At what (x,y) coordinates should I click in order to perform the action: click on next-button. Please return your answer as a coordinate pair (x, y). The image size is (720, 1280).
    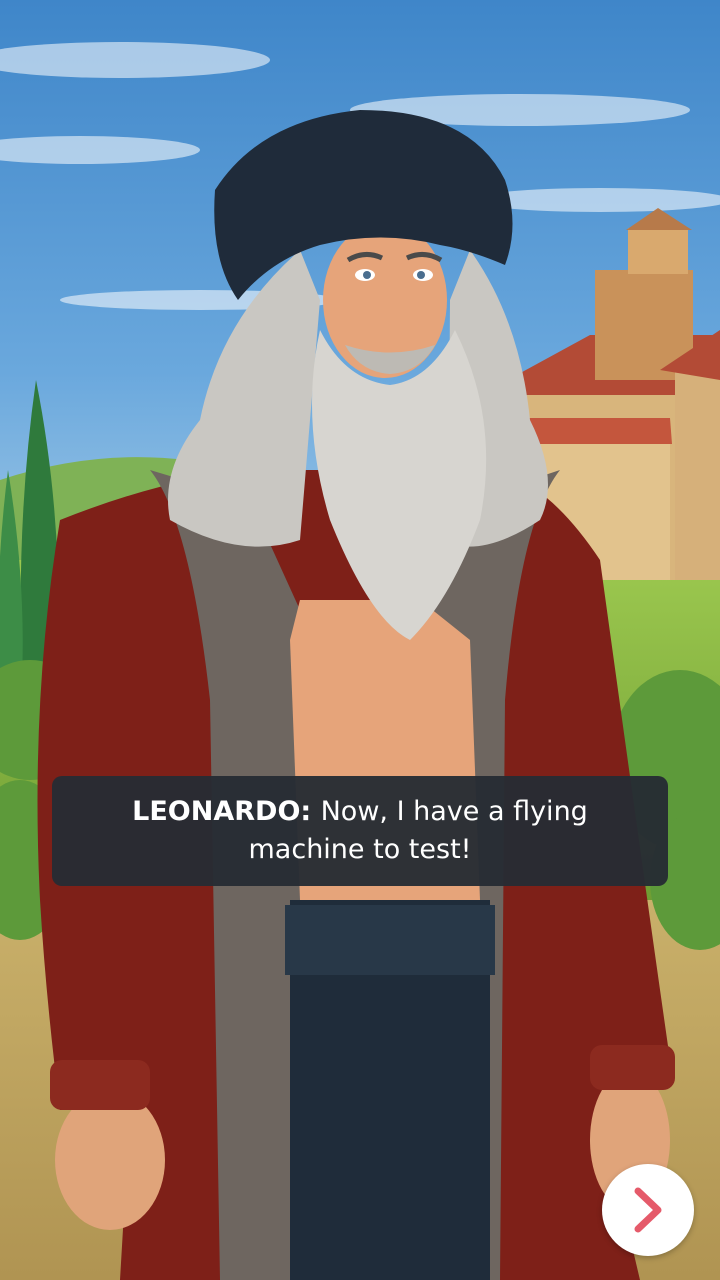
    Looking at the image, I should click on (648, 1210).